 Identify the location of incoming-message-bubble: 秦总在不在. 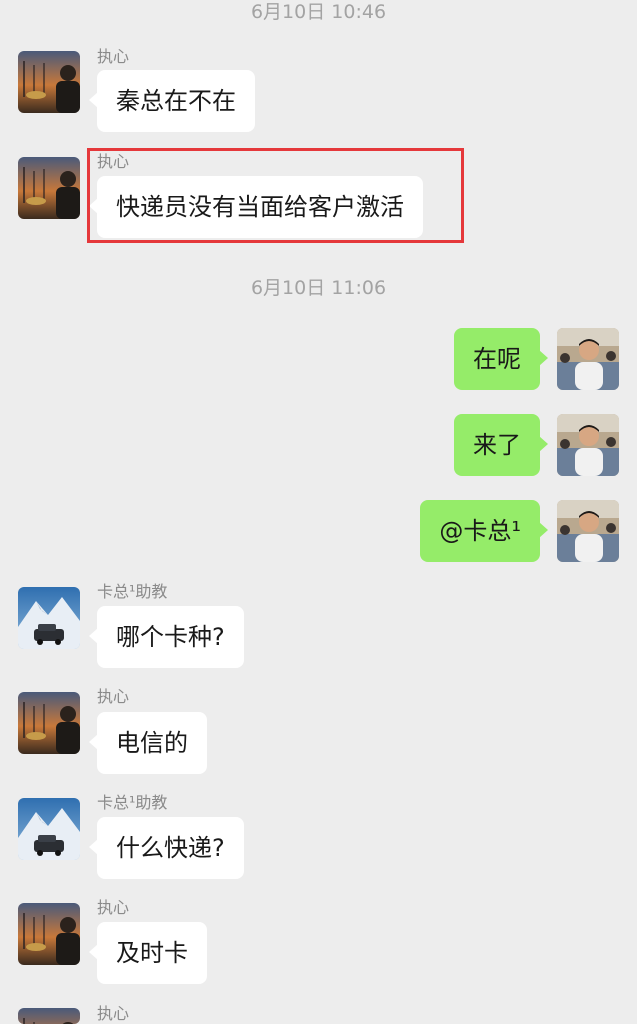
(172, 101).